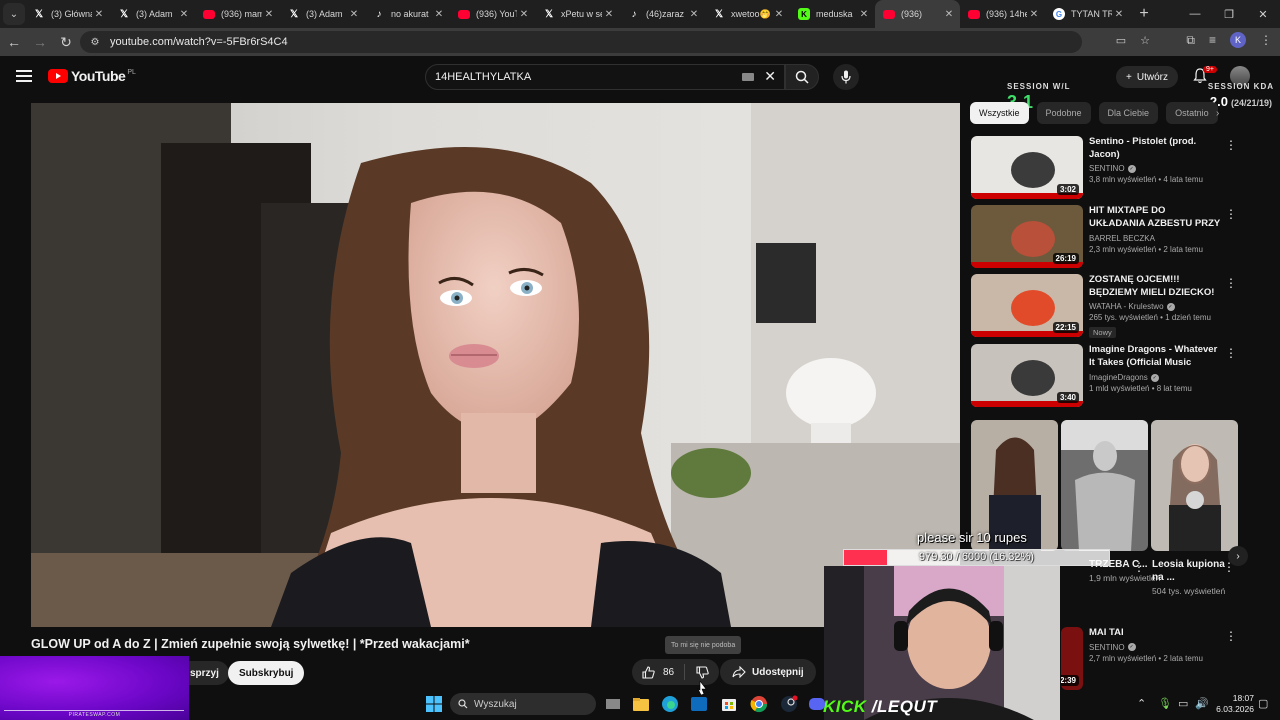 The image size is (1280, 720). Describe the element at coordinates (1087, 14) in the screenshot. I see `browser-tab: G TYTAN TR ✕` at that location.